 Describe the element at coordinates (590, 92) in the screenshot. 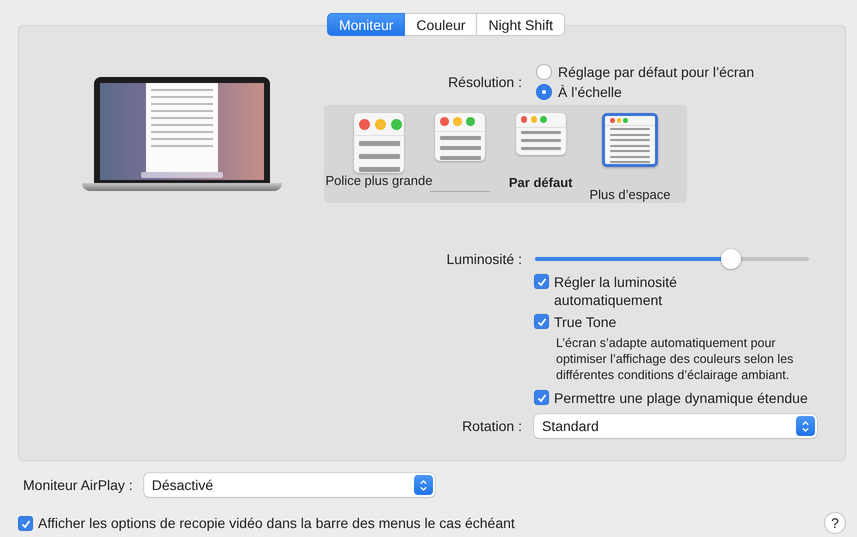

I see `radio-label: À l’échelle` at that location.